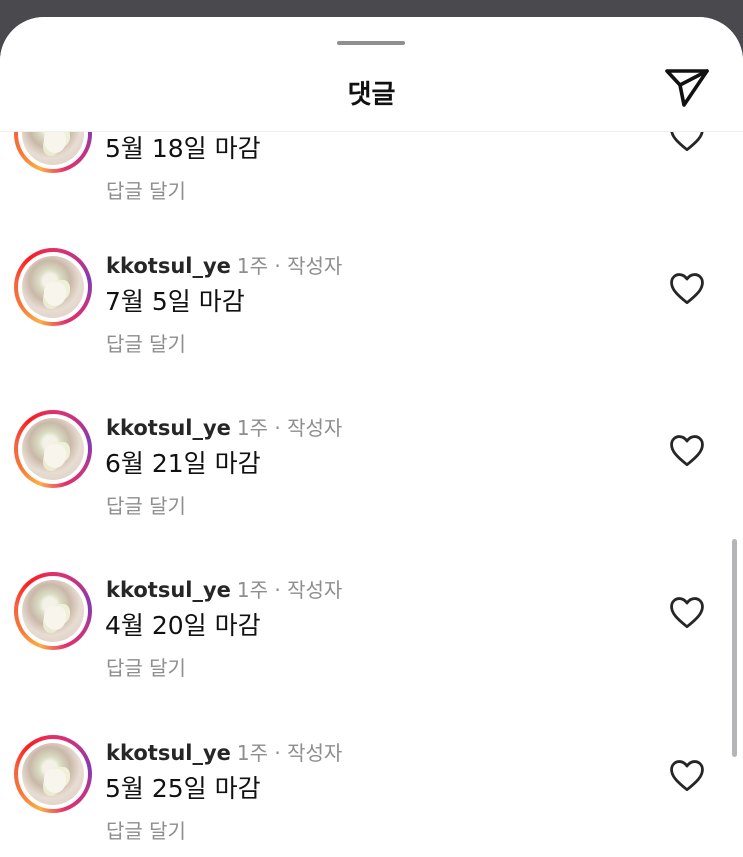 The image size is (743, 857). What do you see at coordinates (371, 796) in the screenshot?
I see `comment-item: kkotsul_ye 1주 · 작성자 5월 25일 마감 답글 달기` at bounding box center [371, 796].